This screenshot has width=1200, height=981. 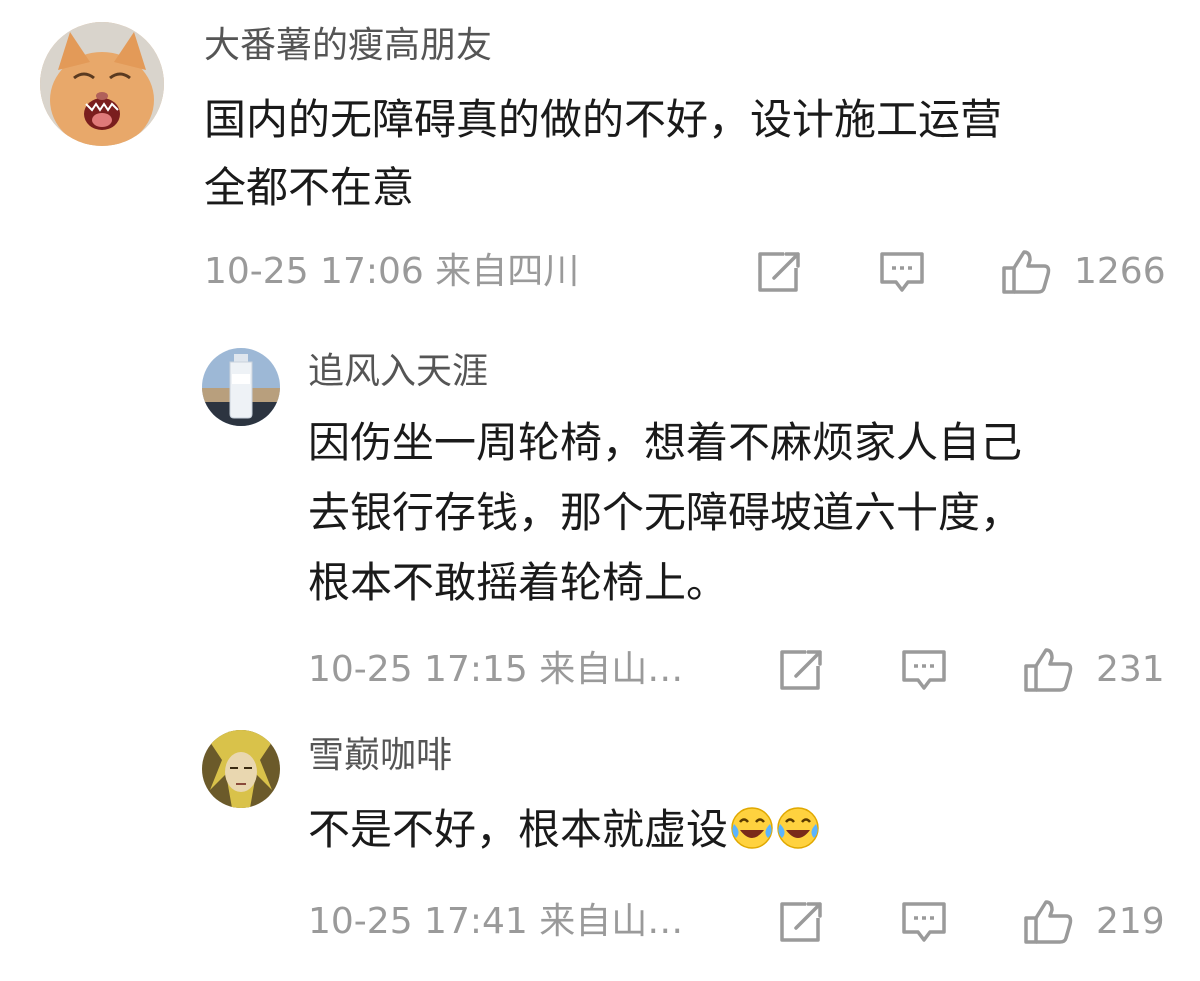 What do you see at coordinates (1130, 921) in the screenshot?
I see `like-count: 219` at bounding box center [1130, 921].